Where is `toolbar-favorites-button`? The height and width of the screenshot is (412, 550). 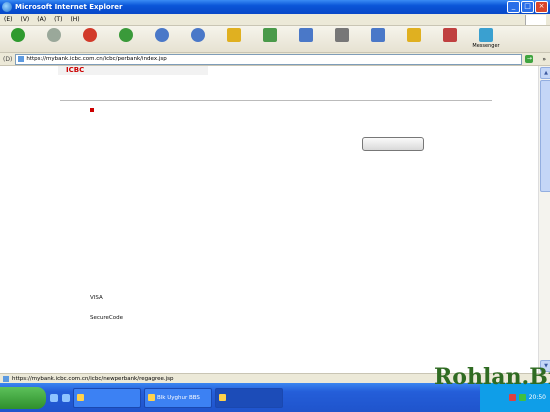 toolbar-favorites-button is located at coordinates (234, 35).